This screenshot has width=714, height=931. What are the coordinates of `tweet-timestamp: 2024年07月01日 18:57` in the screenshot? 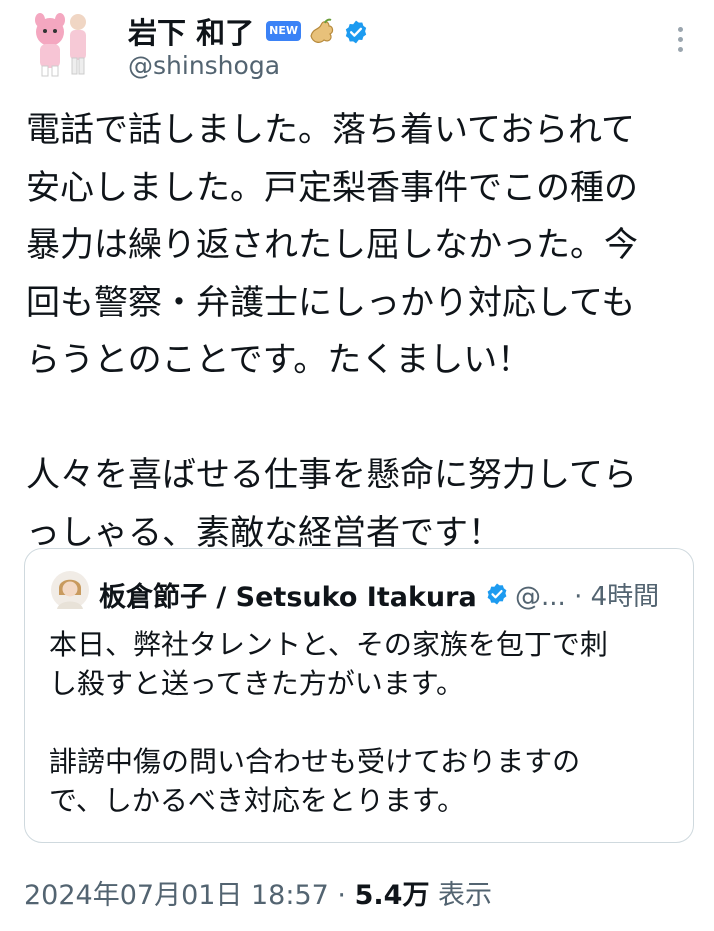 It's located at (176, 895).